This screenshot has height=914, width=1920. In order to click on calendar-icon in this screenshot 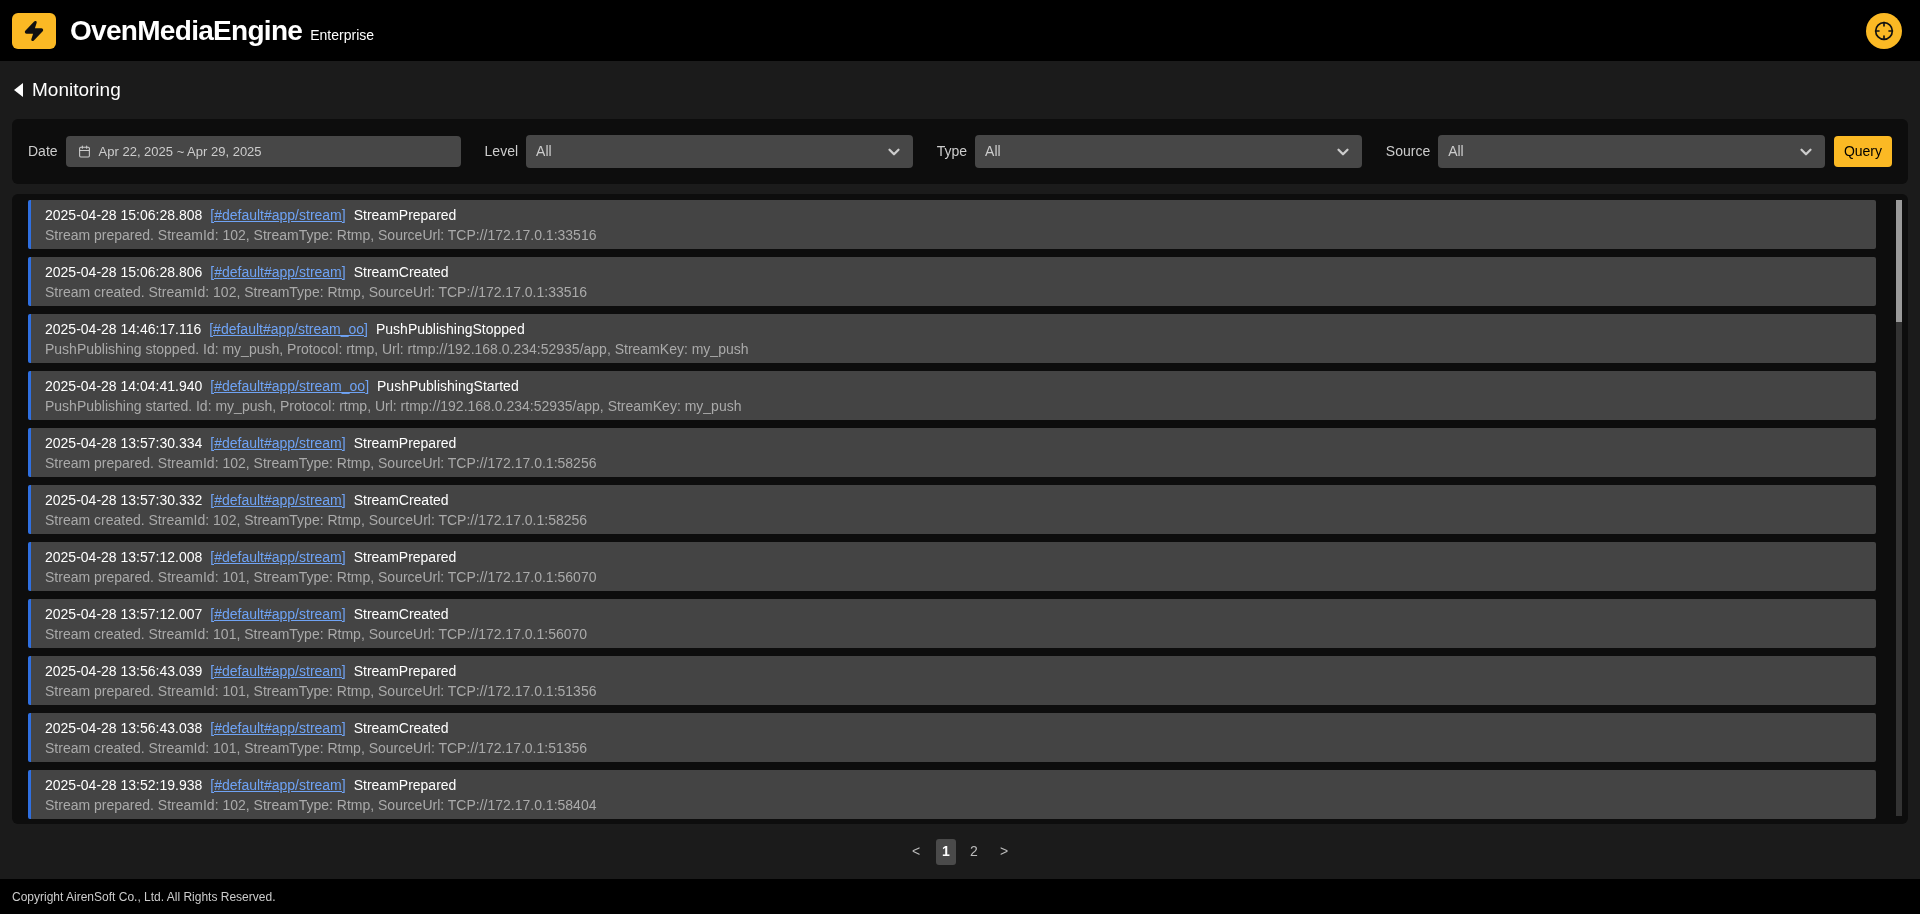, I will do `click(84, 151)`.